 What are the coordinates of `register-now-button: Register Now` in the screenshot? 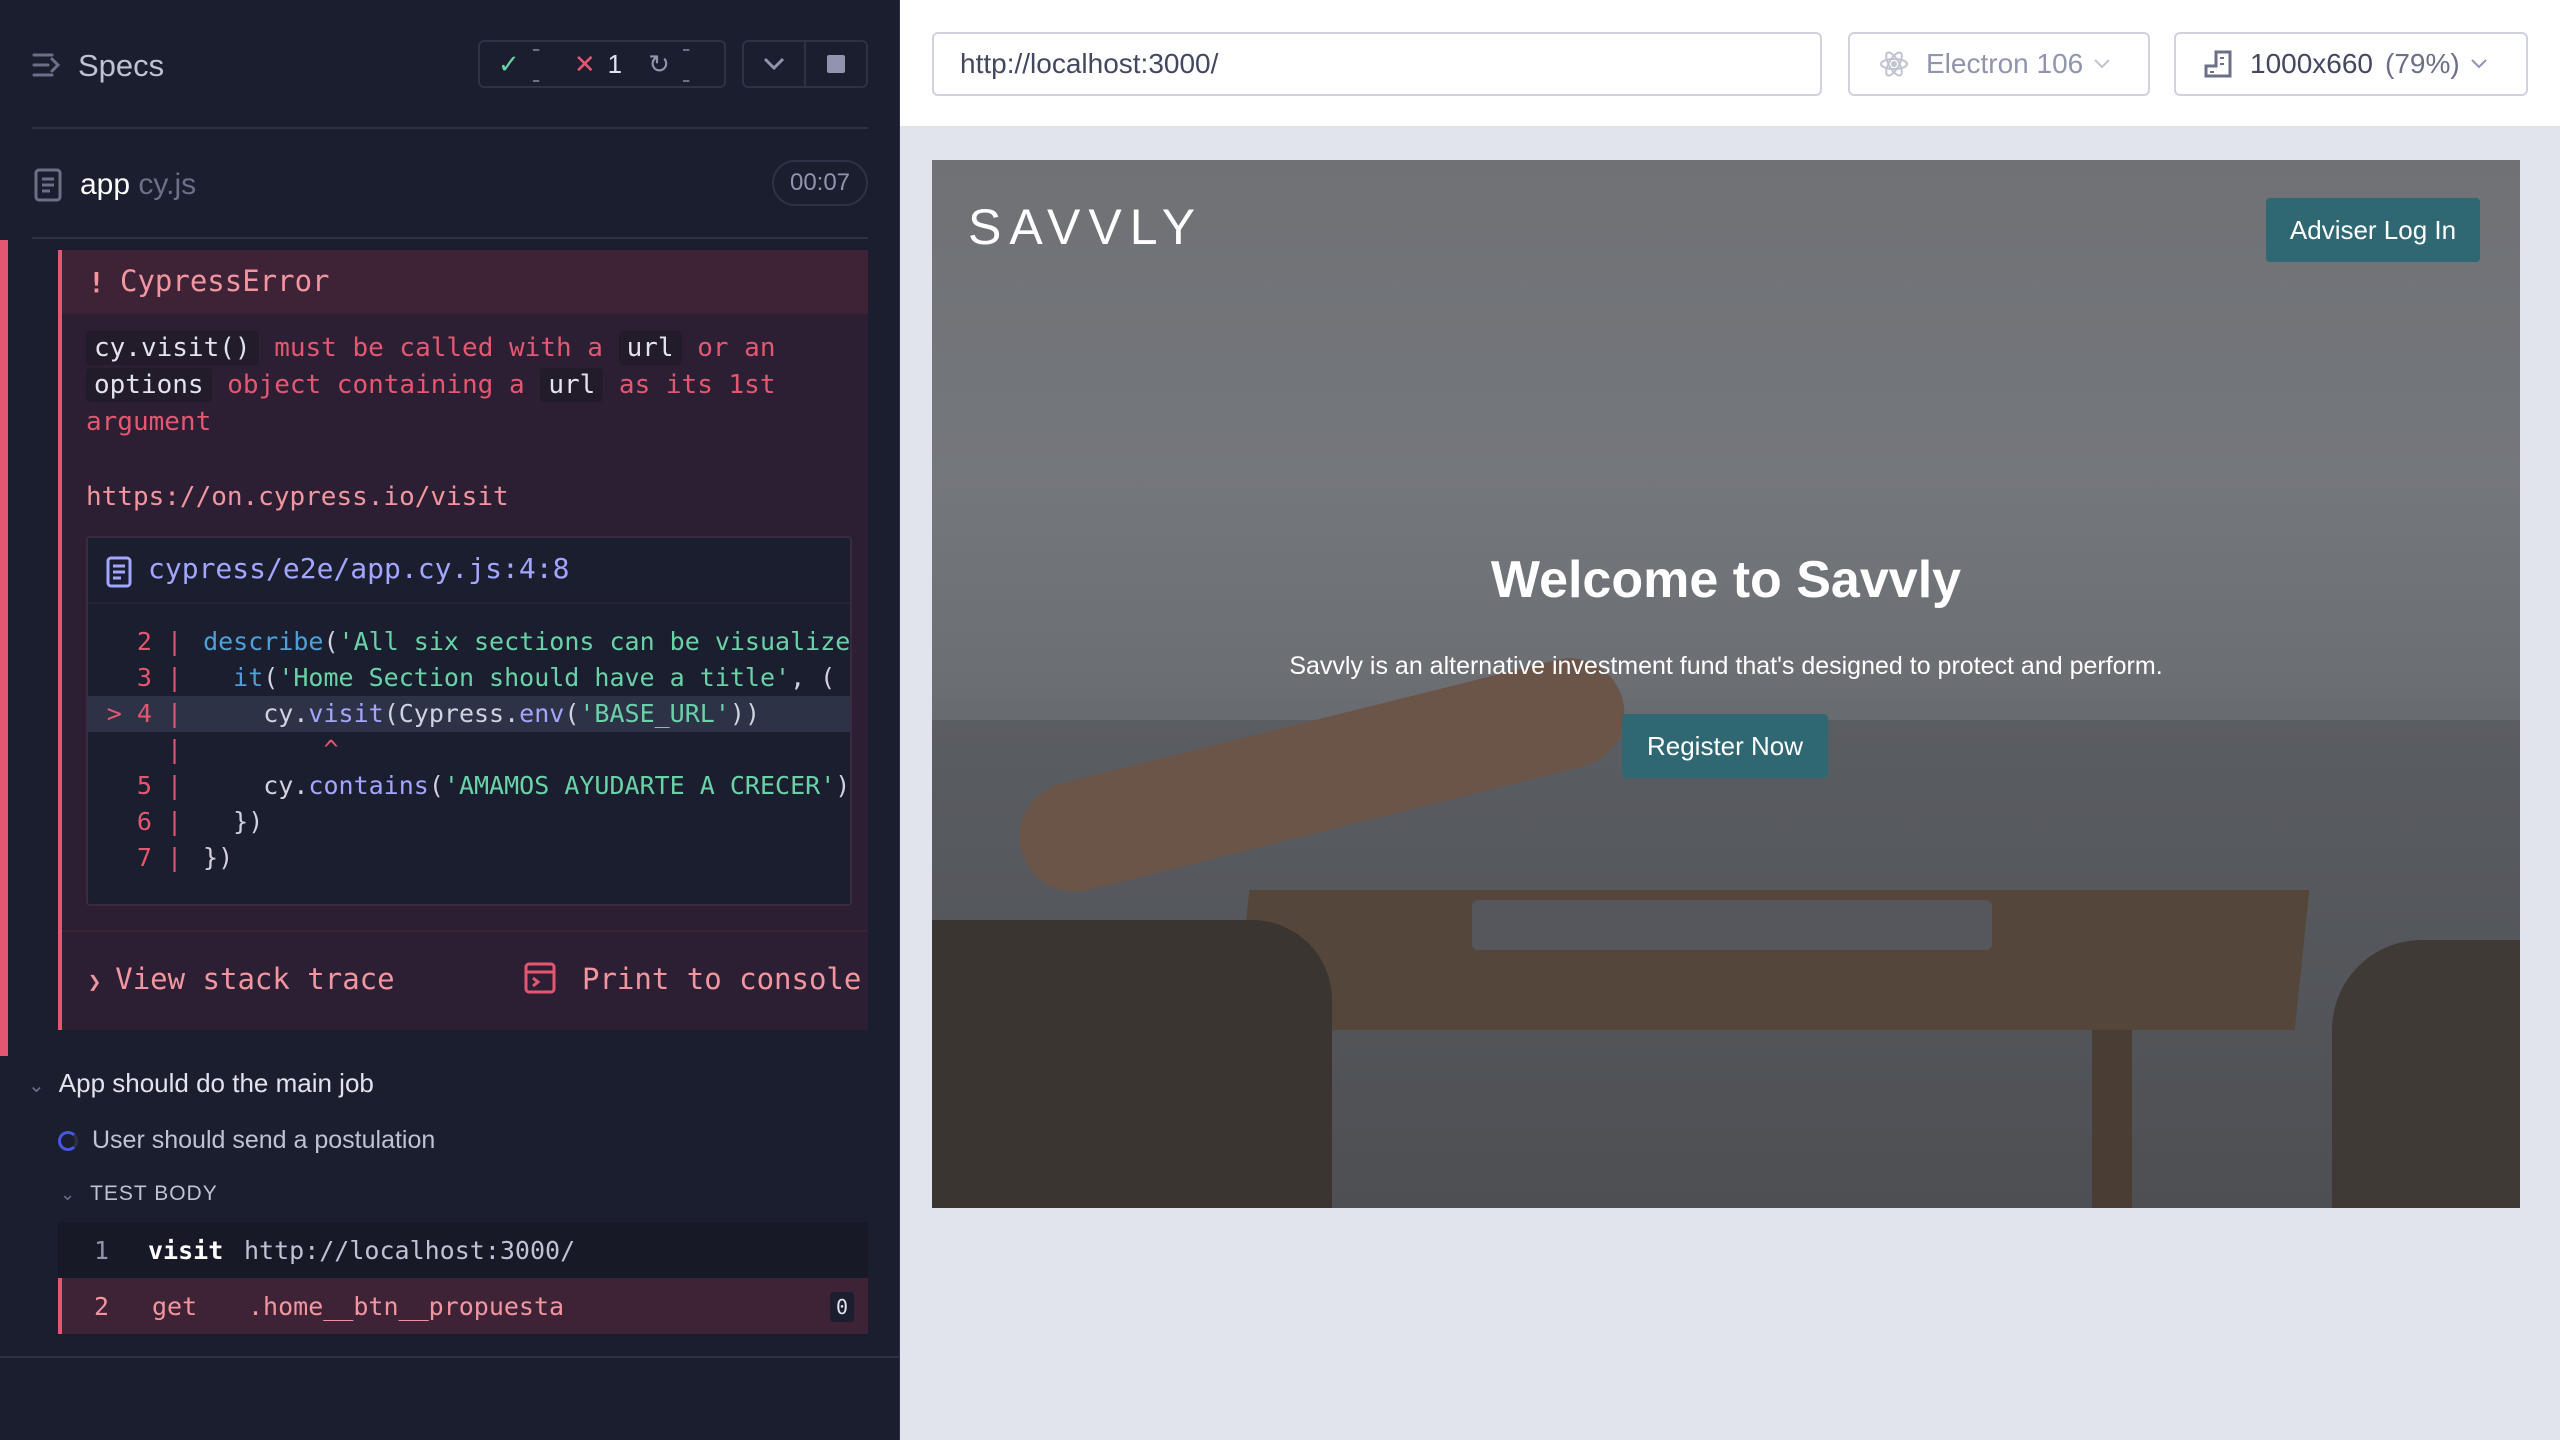 It's located at (1725, 746).